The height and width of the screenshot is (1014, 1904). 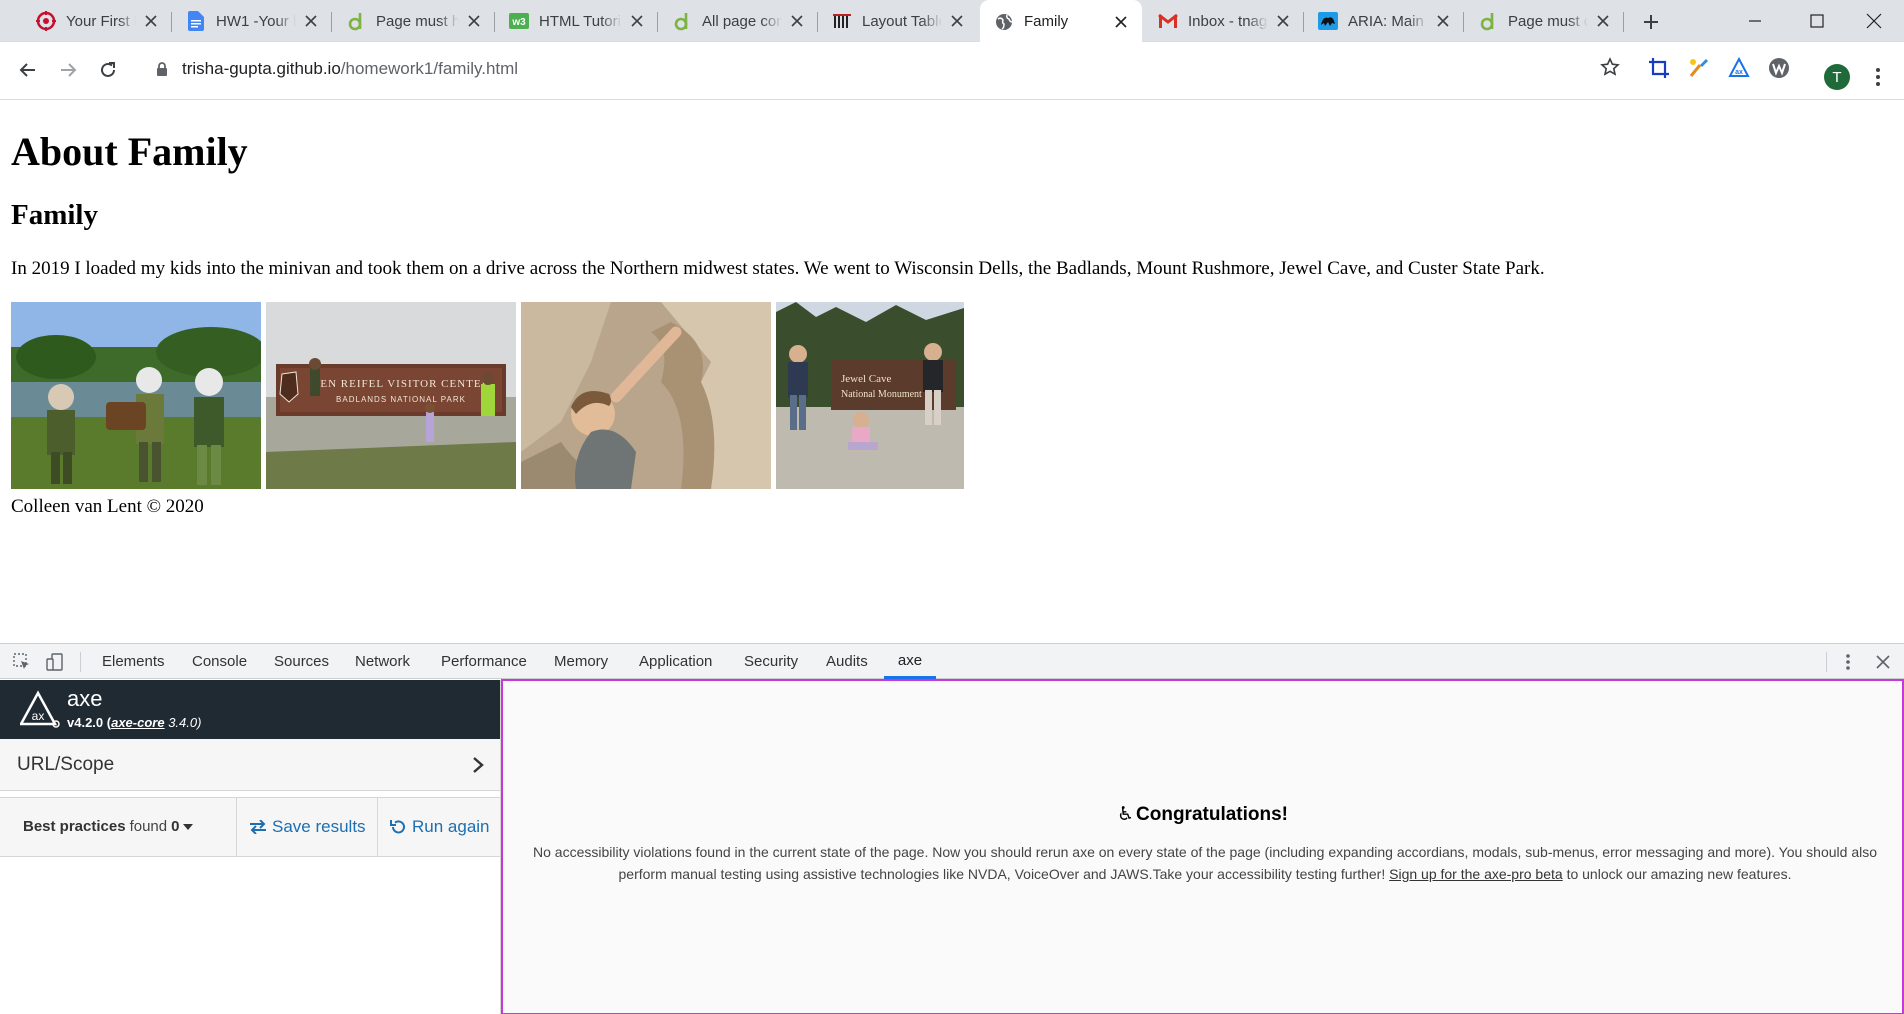 What do you see at coordinates (1739, 68) in the screenshot?
I see `axe-extension-icon: ax` at bounding box center [1739, 68].